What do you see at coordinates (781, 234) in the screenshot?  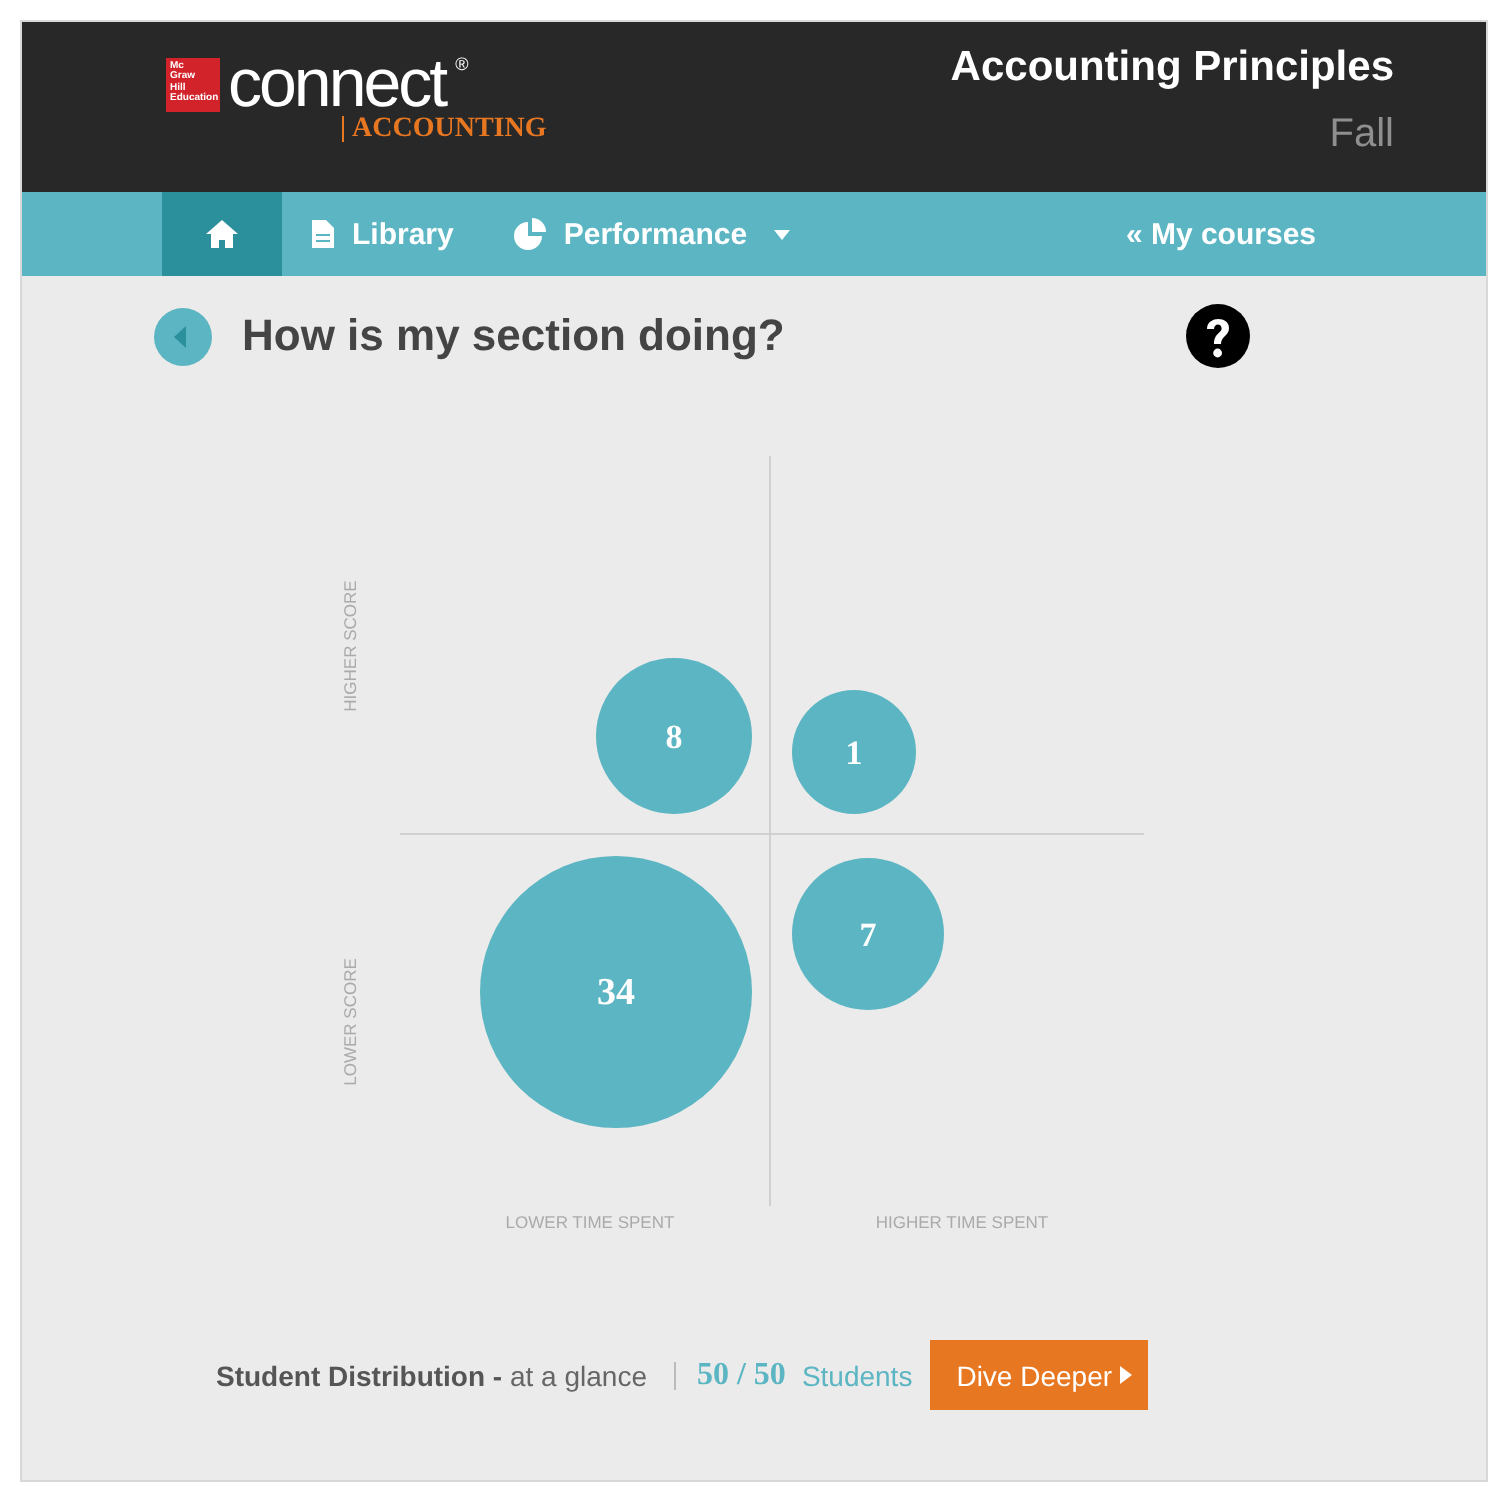 I see `caret-icon` at bounding box center [781, 234].